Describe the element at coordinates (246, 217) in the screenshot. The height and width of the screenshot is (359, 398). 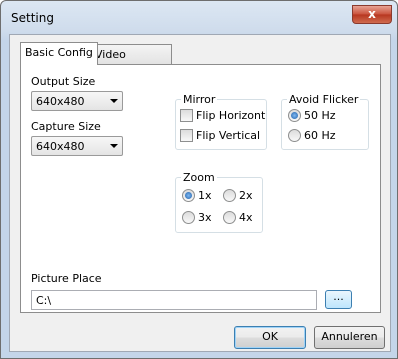
I see `zoom-4x-label: 4x` at that location.